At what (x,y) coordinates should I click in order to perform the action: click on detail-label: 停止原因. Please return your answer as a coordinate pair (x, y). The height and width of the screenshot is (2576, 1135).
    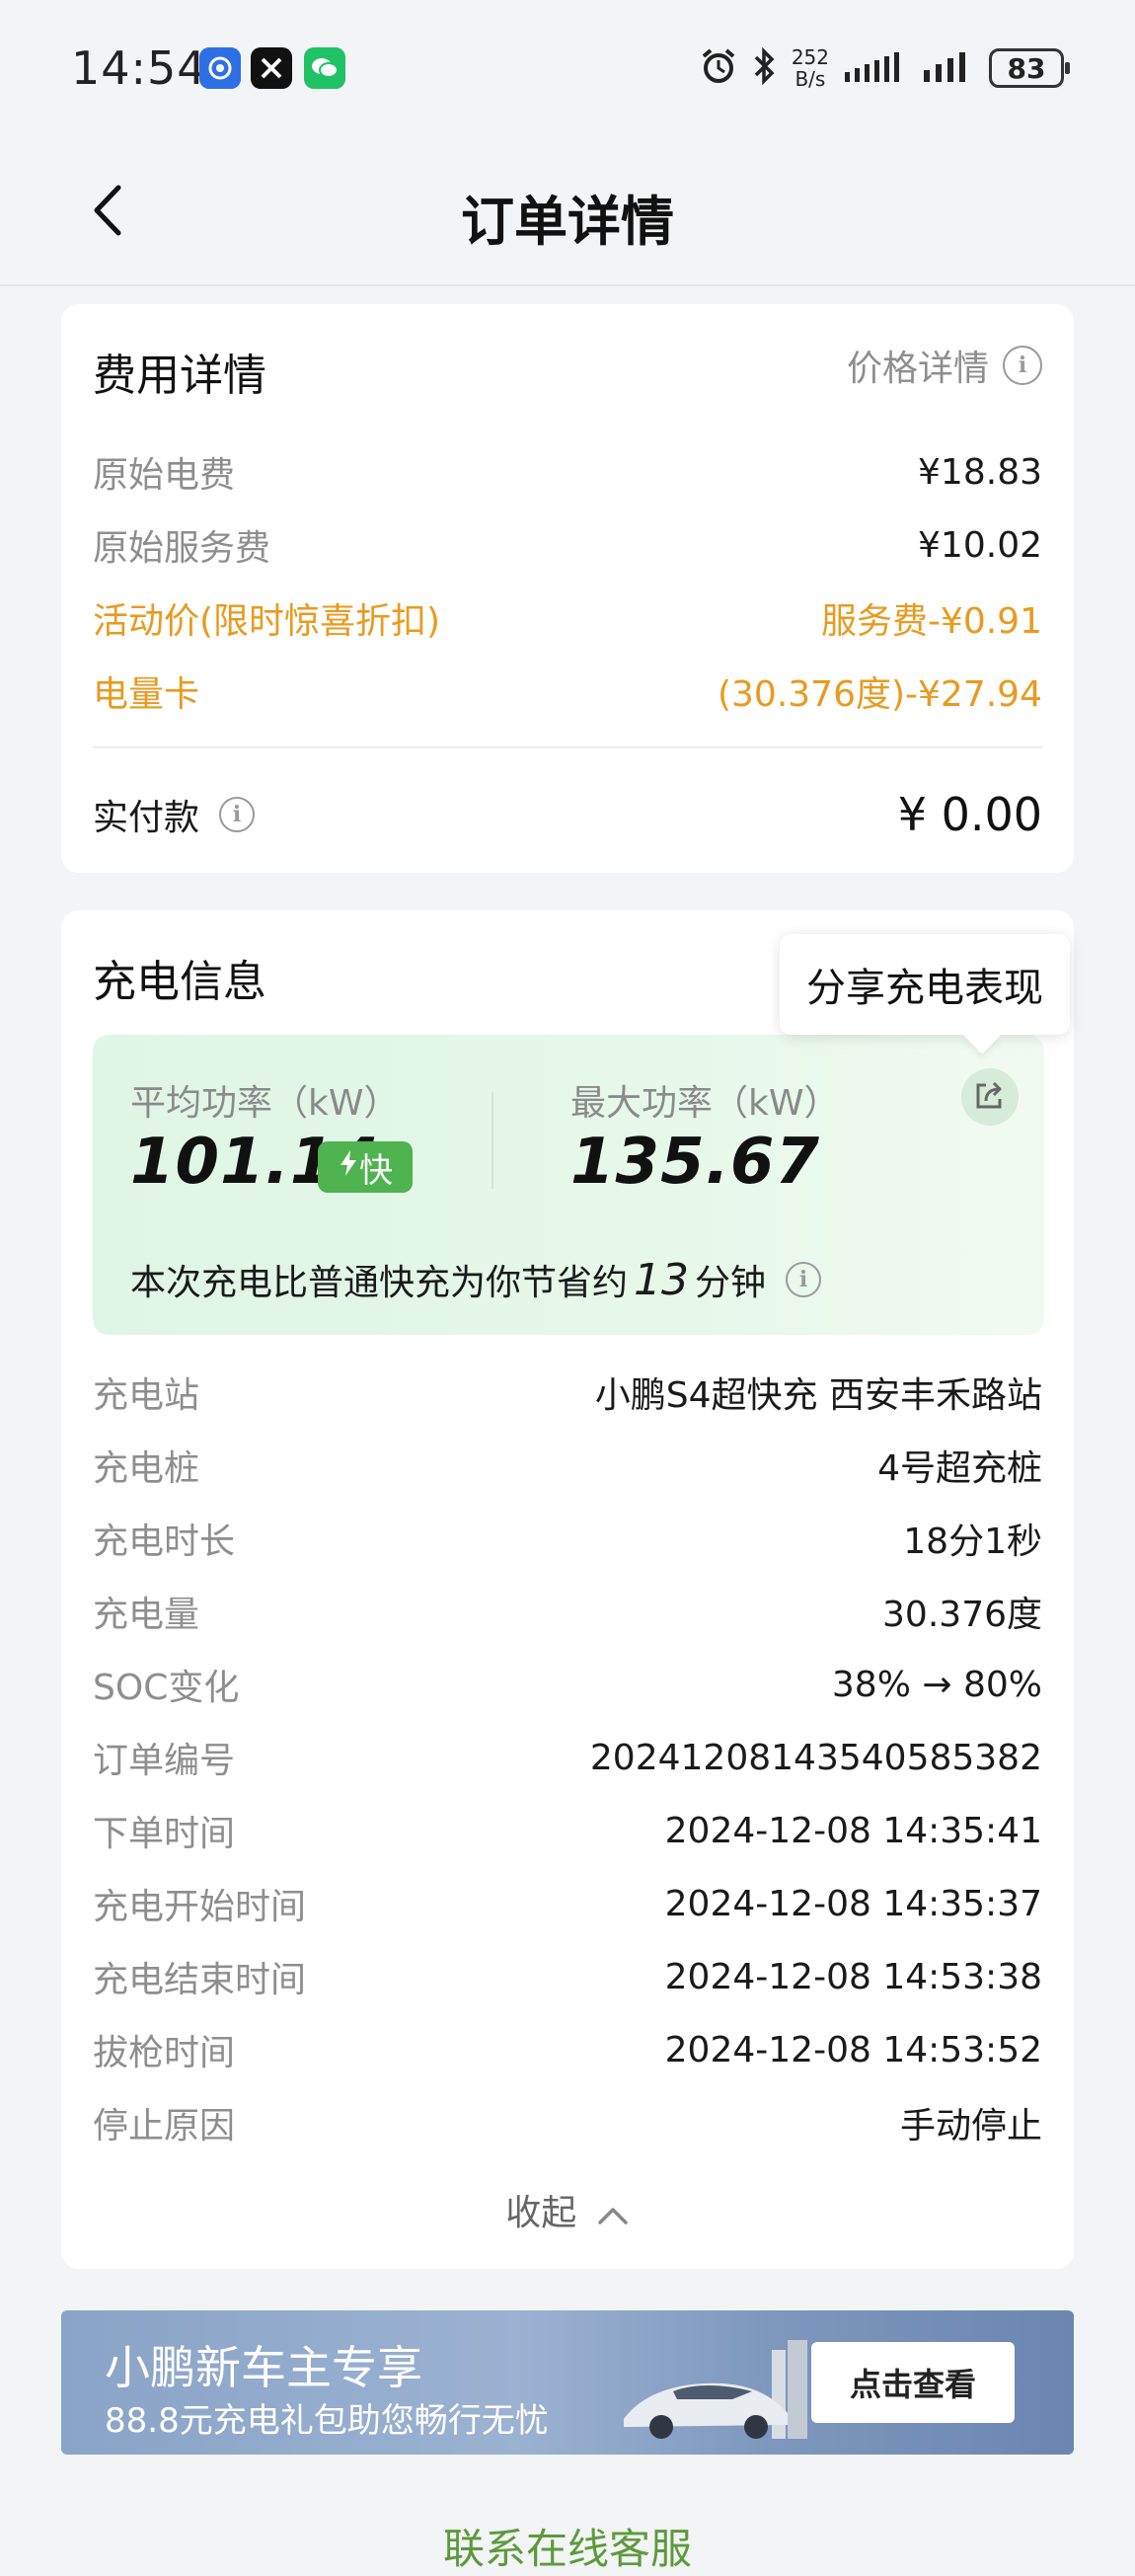
    Looking at the image, I should click on (164, 2126).